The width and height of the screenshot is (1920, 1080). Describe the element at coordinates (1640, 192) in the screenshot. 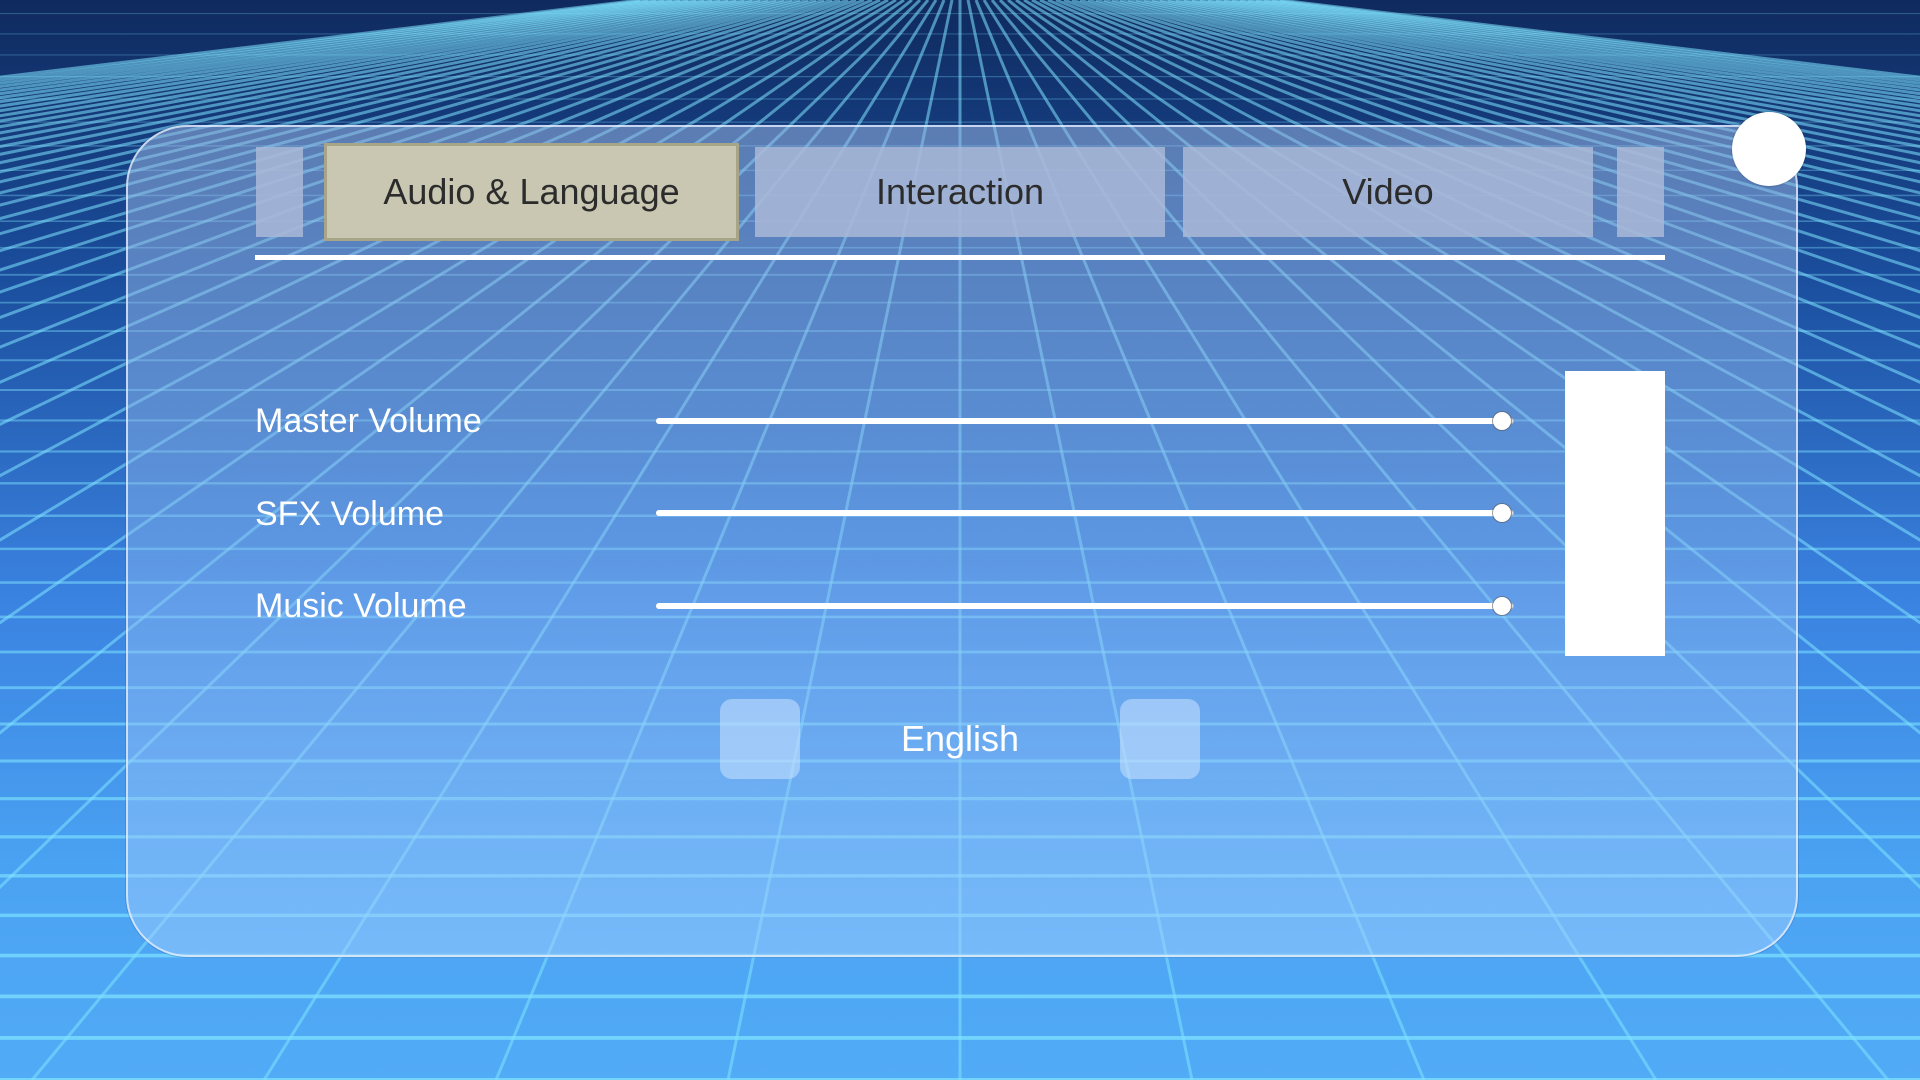

I see `tab-scroll-right` at that location.